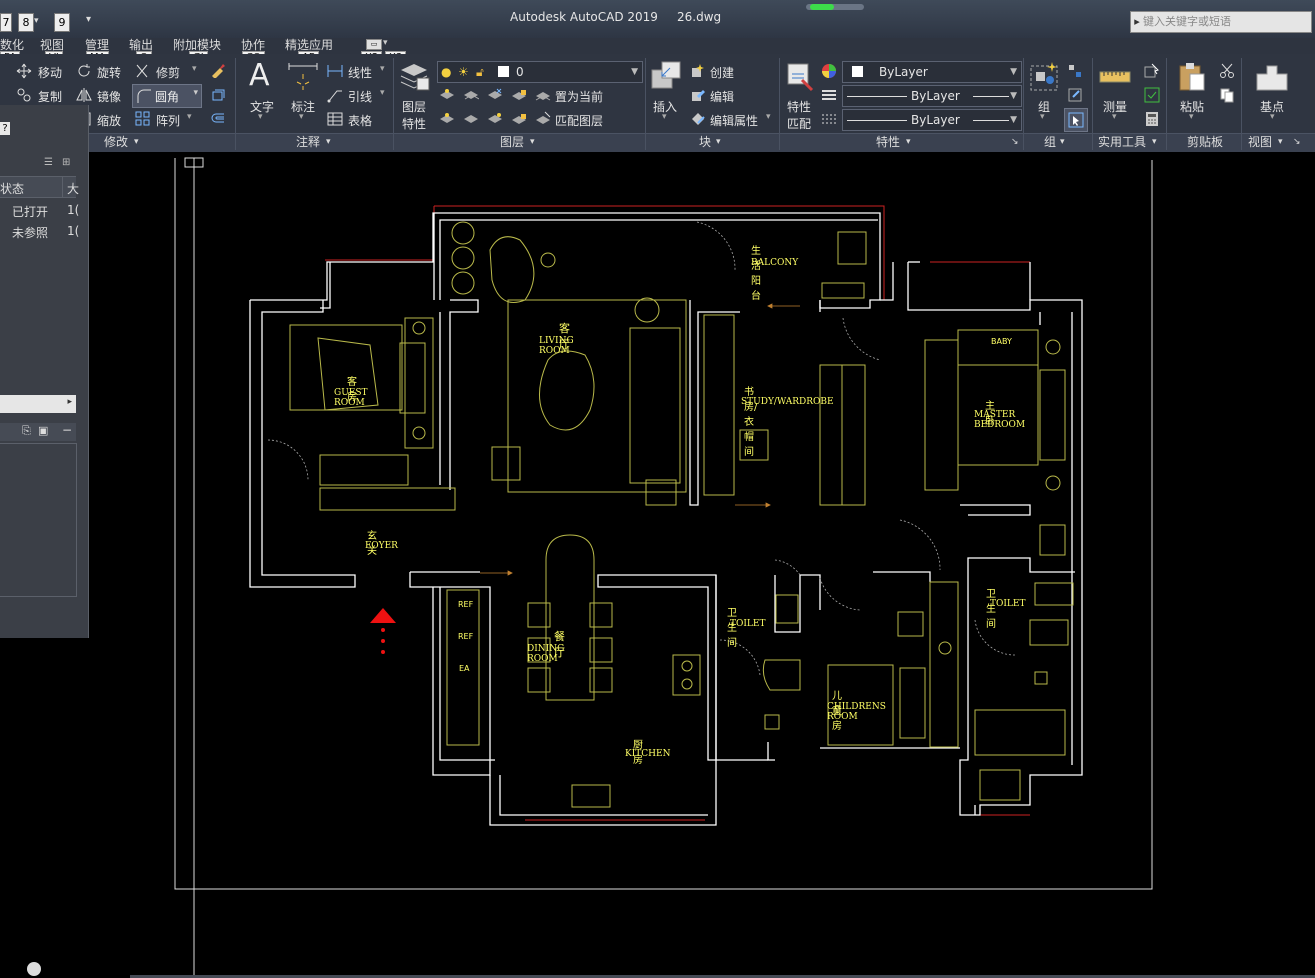 The width and height of the screenshot is (1315, 978). Describe the element at coordinates (799, 106) in the screenshot. I see `match-properties-line1: 特性` at that location.